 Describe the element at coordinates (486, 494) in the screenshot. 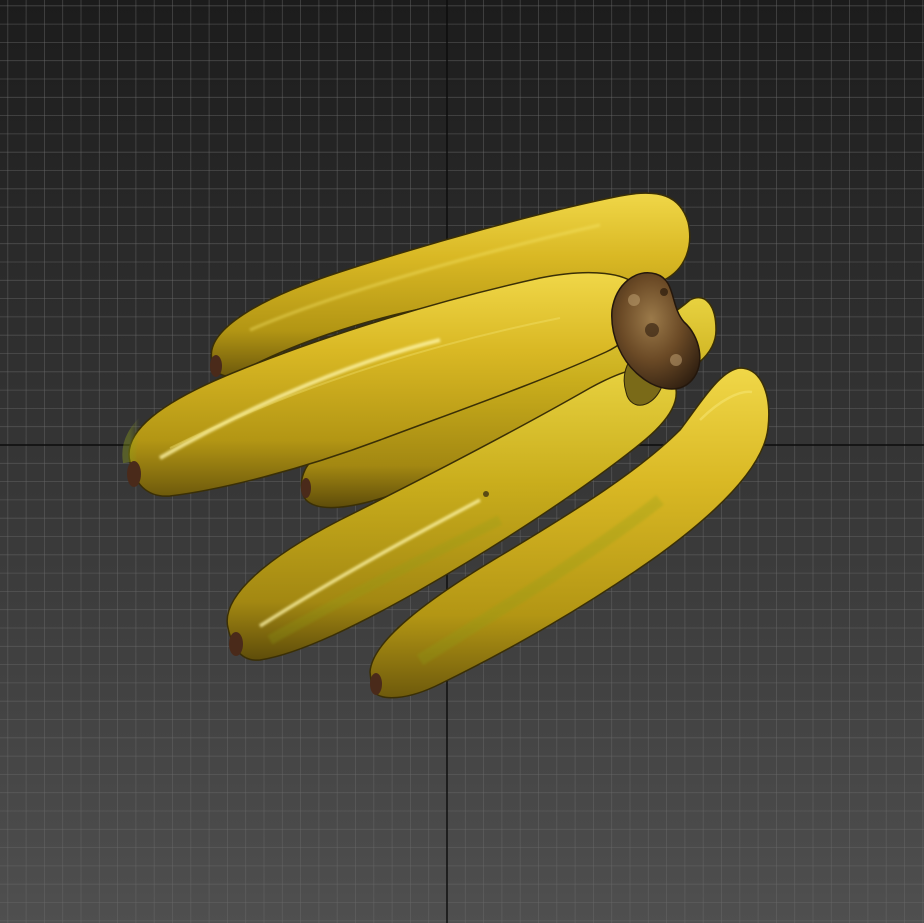

I see `peel-spot` at that location.